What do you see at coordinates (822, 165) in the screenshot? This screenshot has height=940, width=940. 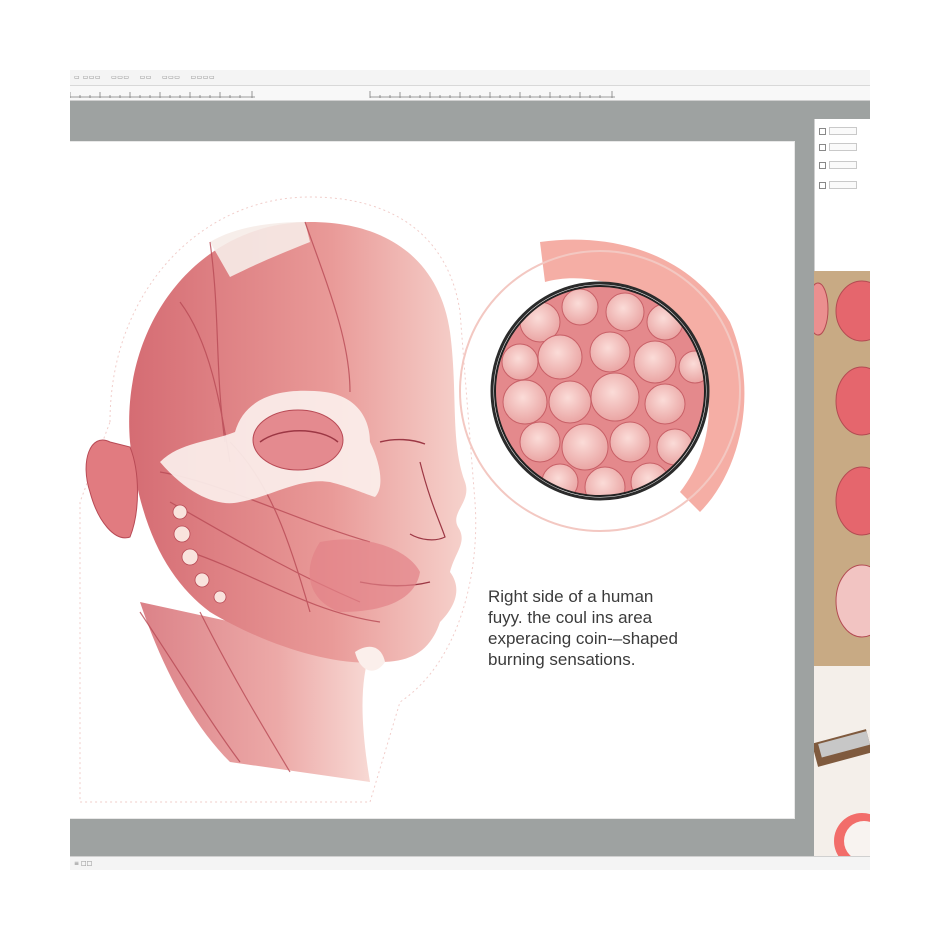 I see `fill-icon` at bounding box center [822, 165].